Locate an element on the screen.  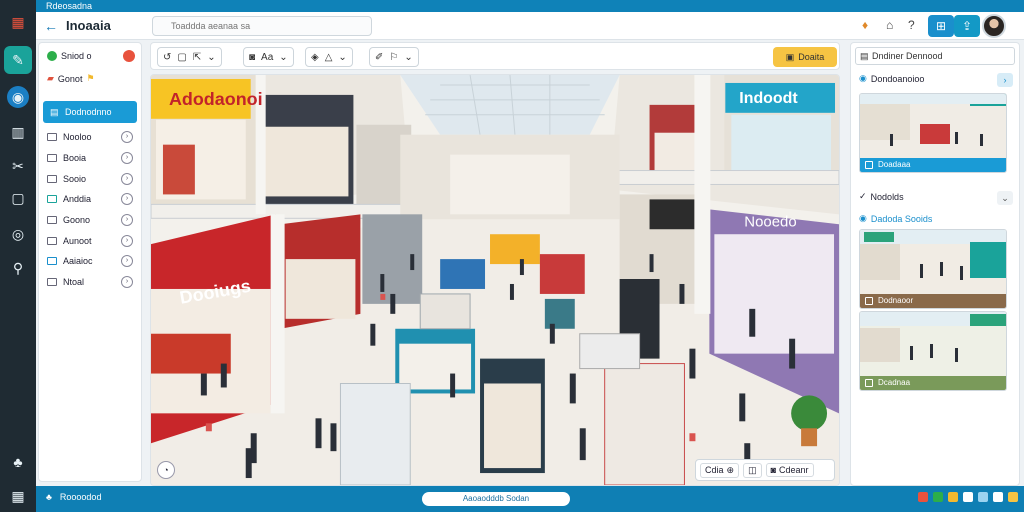
compare-chip-label: Cdeanr is located at coordinates (794, 470).